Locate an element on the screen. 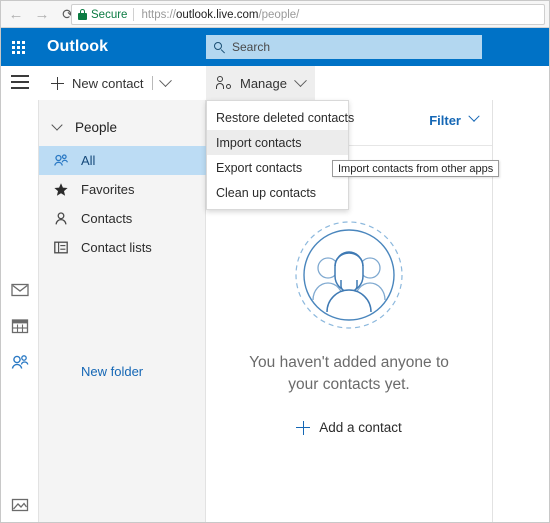  rail-item-files is located at coordinates (20, 505).